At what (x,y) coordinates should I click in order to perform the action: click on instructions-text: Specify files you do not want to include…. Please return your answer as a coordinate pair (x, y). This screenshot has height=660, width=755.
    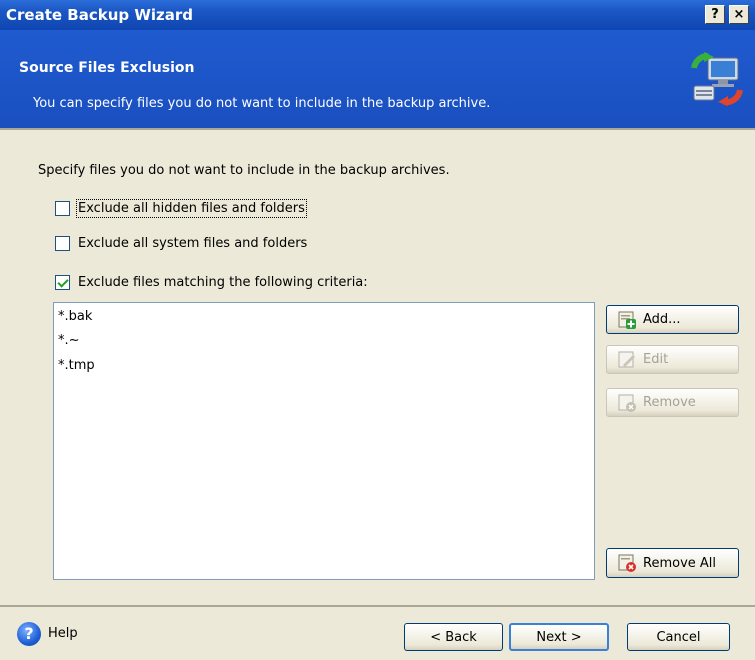
    Looking at the image, I should click on (244, 170).